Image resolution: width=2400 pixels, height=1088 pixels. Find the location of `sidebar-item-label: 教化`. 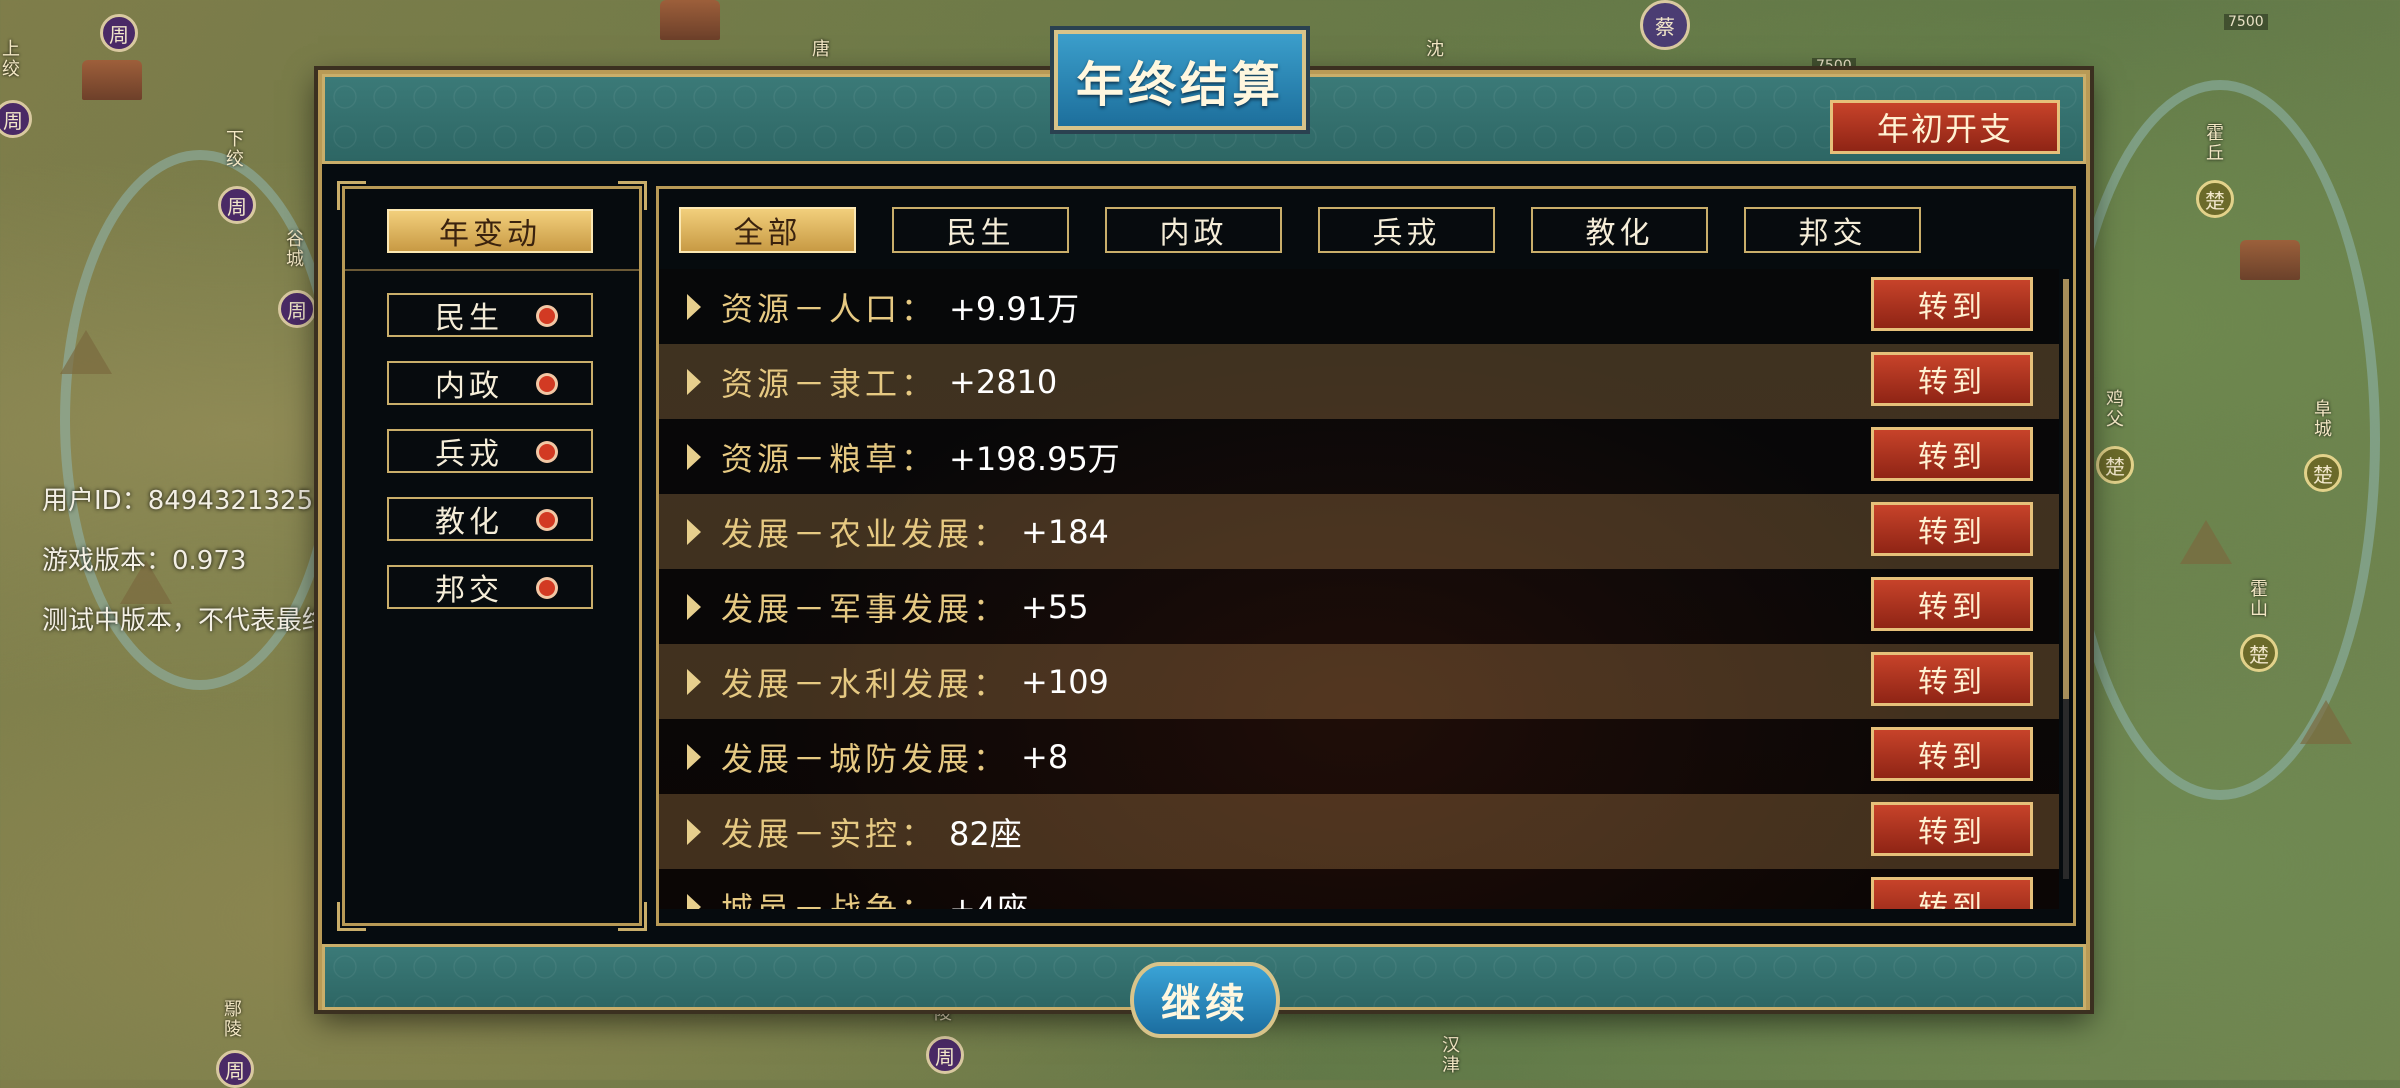

sidebar-item-label: 教化 is located at coordinates (469, 522).